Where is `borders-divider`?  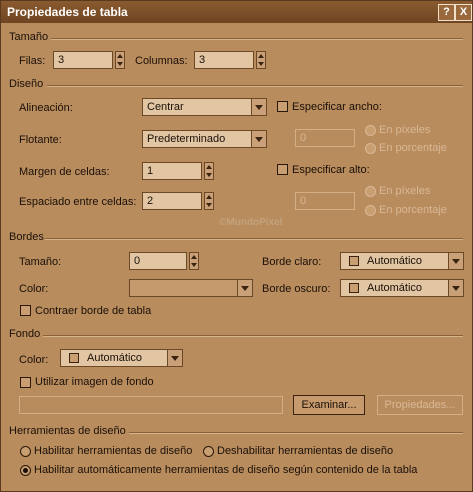 borders-divider is located at coordinates (254, 239).